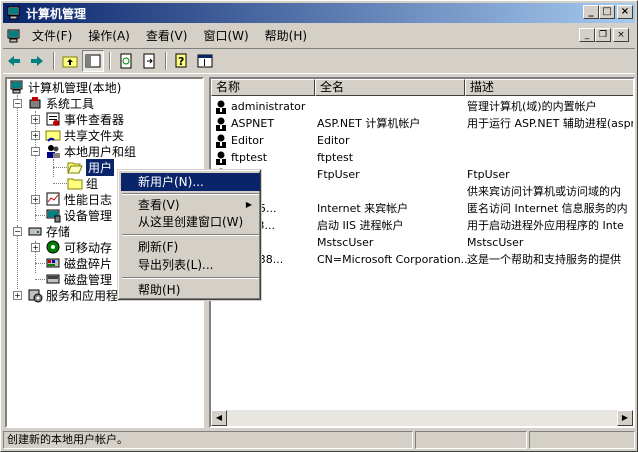  Describe the element at coordinates (532, 106) in the screenshot. I see `user-description: 管理计算机(域)的内置帐户` at that location.